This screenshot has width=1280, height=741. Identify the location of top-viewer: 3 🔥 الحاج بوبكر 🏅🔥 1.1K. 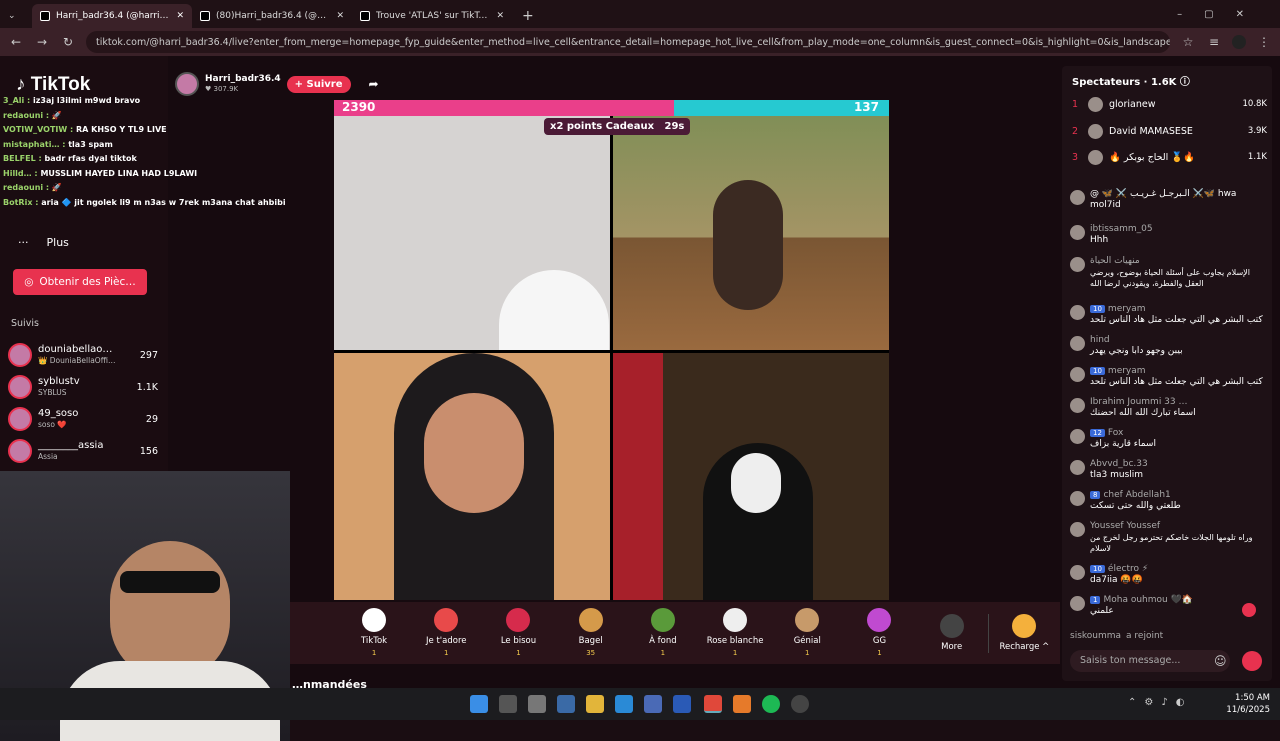
(1169, 157).